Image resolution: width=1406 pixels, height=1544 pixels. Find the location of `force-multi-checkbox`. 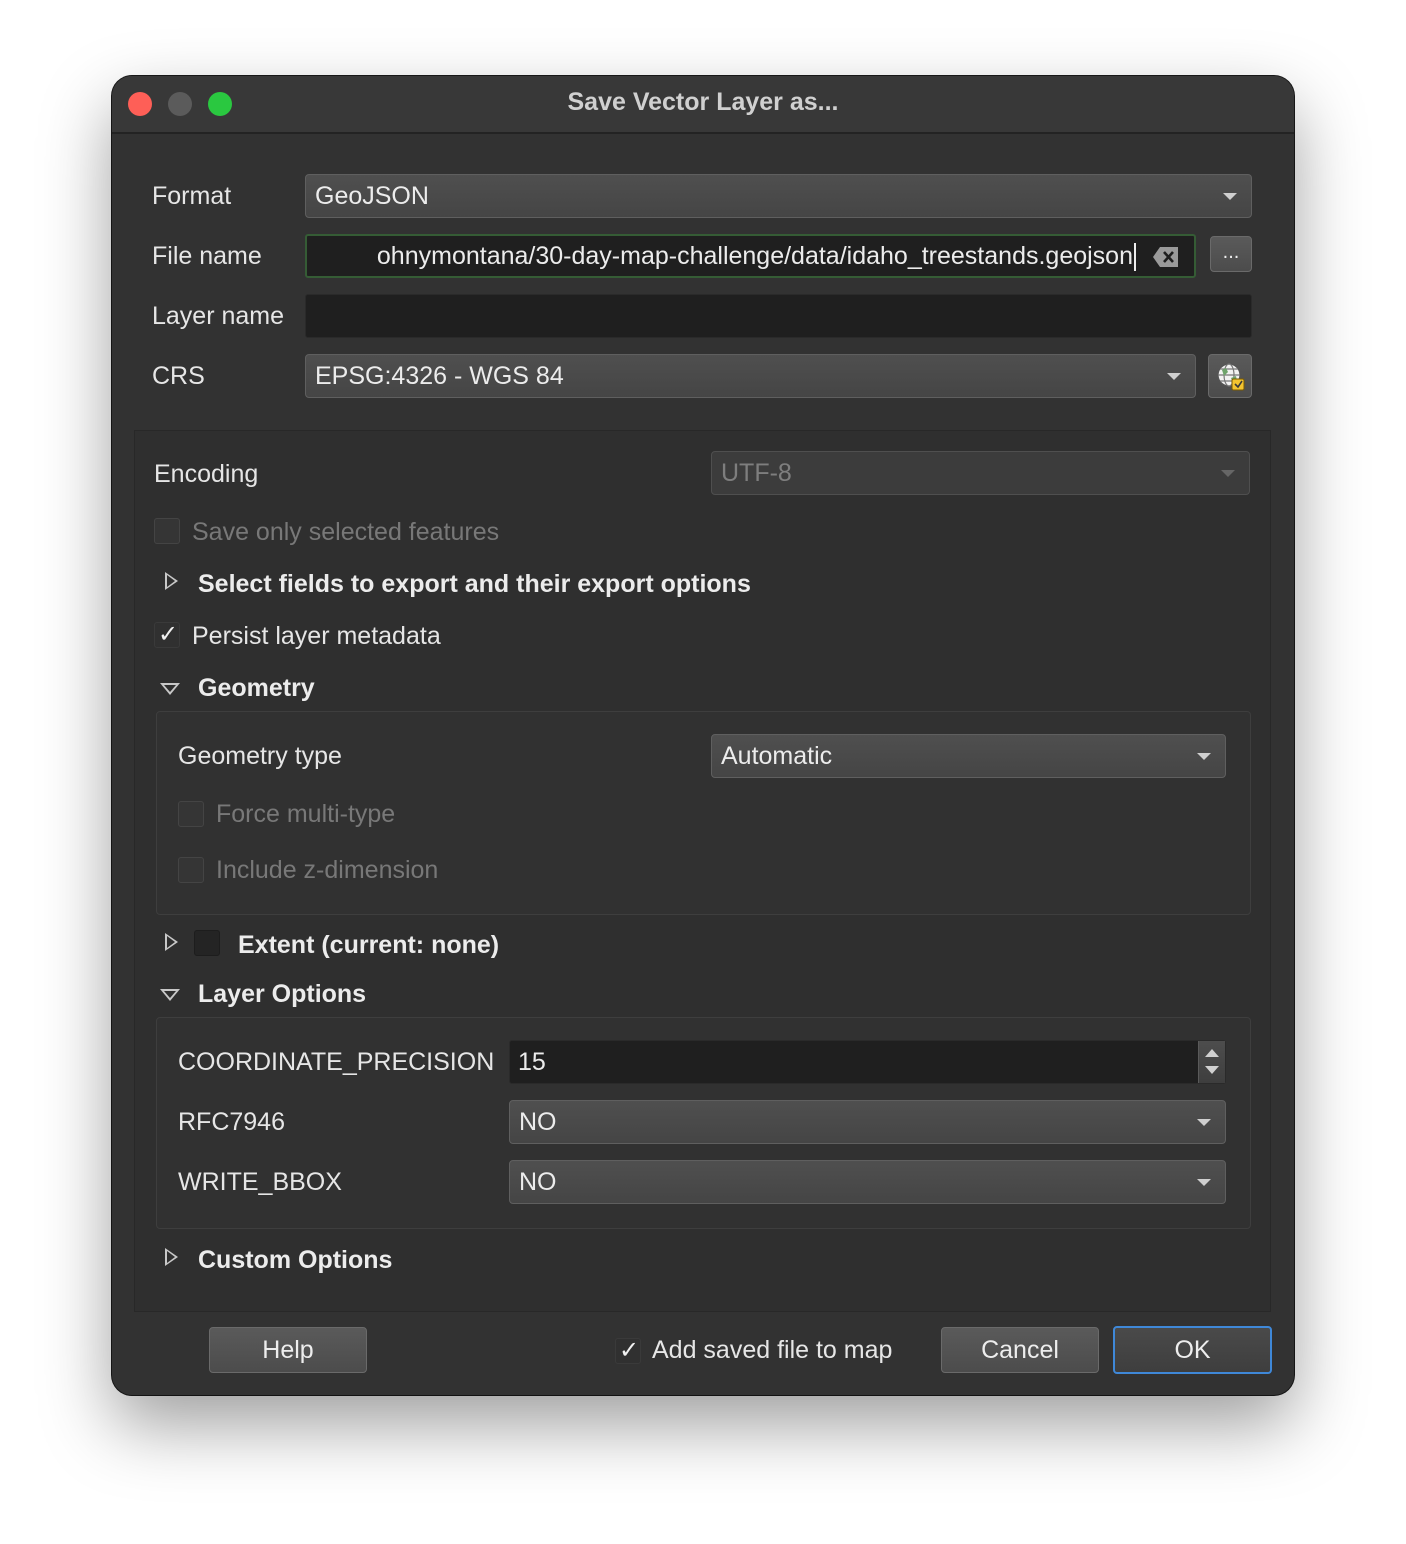

force-multi-checkbox is located at coordinates (191, 814).